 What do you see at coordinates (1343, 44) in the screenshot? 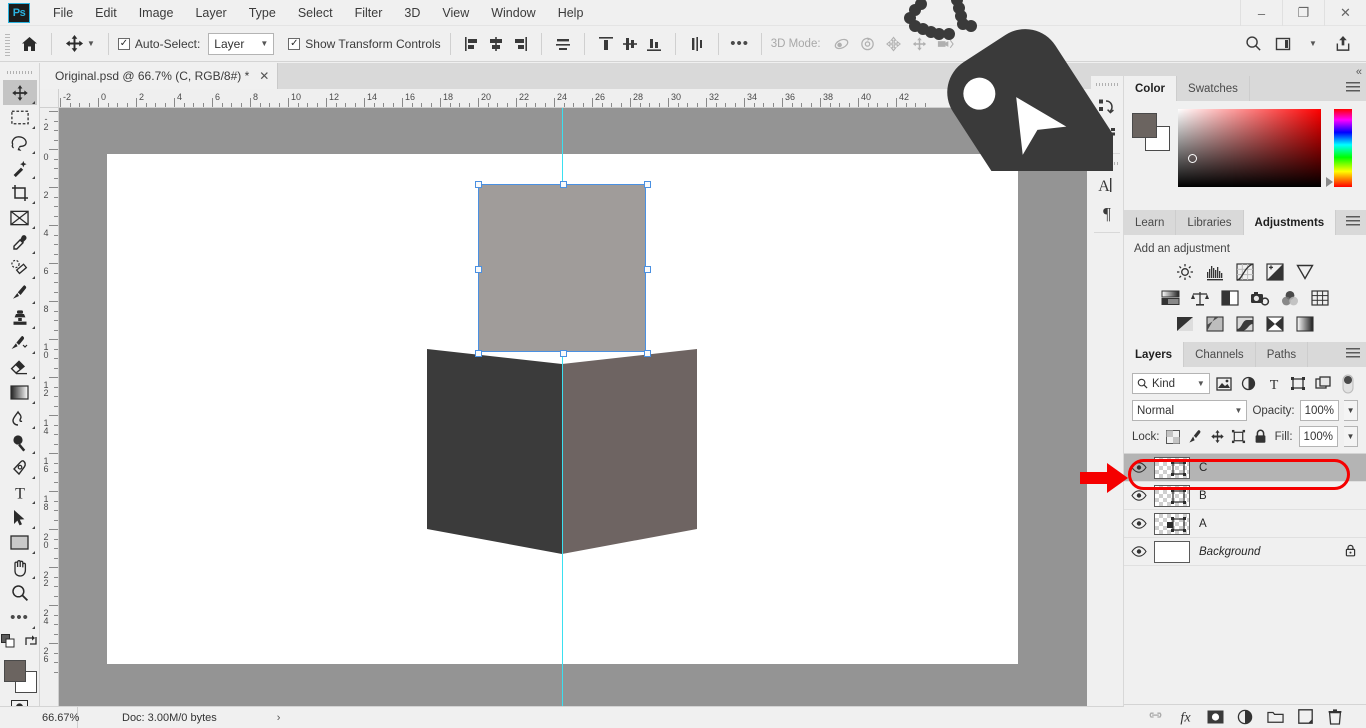
I see `share-icon` at bounding box center [1343, 44].